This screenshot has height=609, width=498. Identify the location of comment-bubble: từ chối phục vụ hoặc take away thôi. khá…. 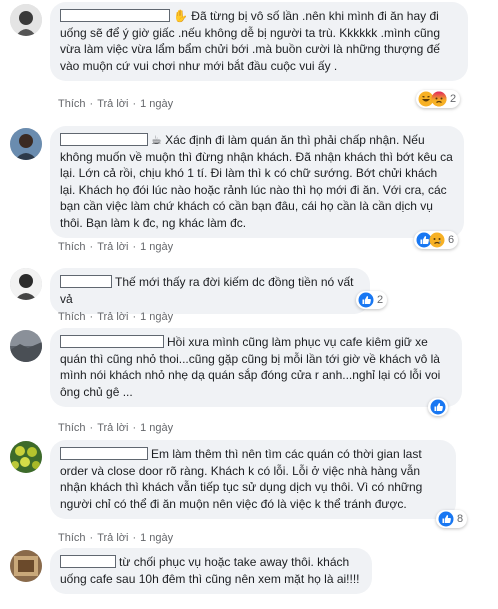
(211, 571).